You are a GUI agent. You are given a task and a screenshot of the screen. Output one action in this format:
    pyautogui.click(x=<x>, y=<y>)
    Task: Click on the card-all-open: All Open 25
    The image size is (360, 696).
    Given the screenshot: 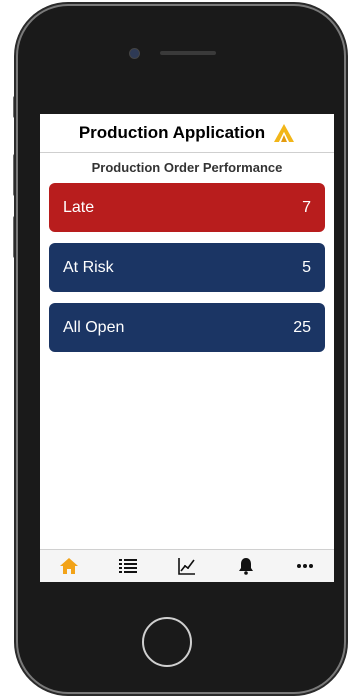 What is the action you would take?
    pyautogui.click(x=187, y=327)
    